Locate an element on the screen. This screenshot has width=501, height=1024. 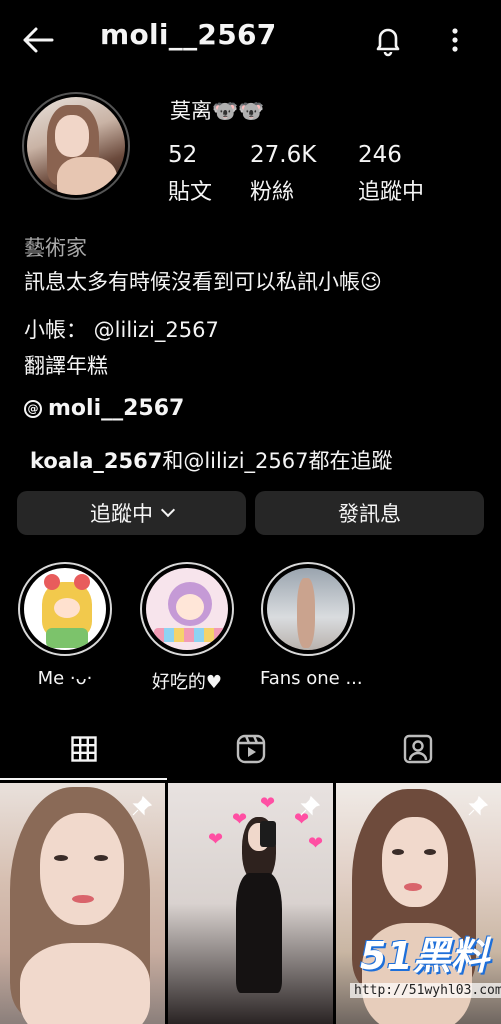
grid-icon is located at coordinates (83, 749).